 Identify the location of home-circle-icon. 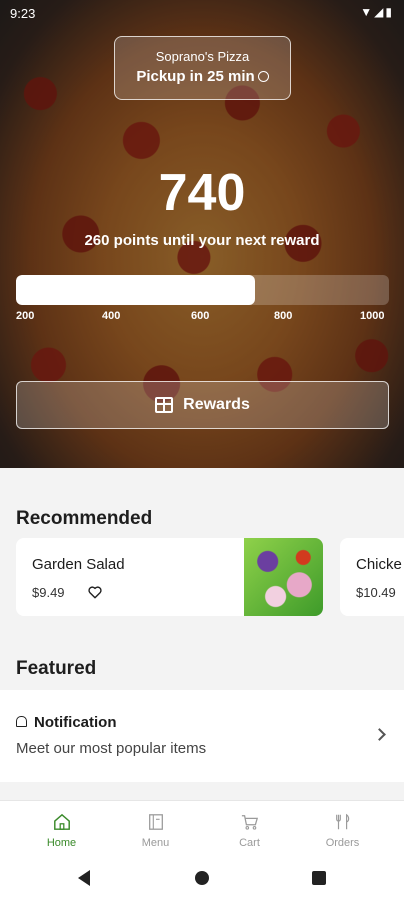
(202, 878).